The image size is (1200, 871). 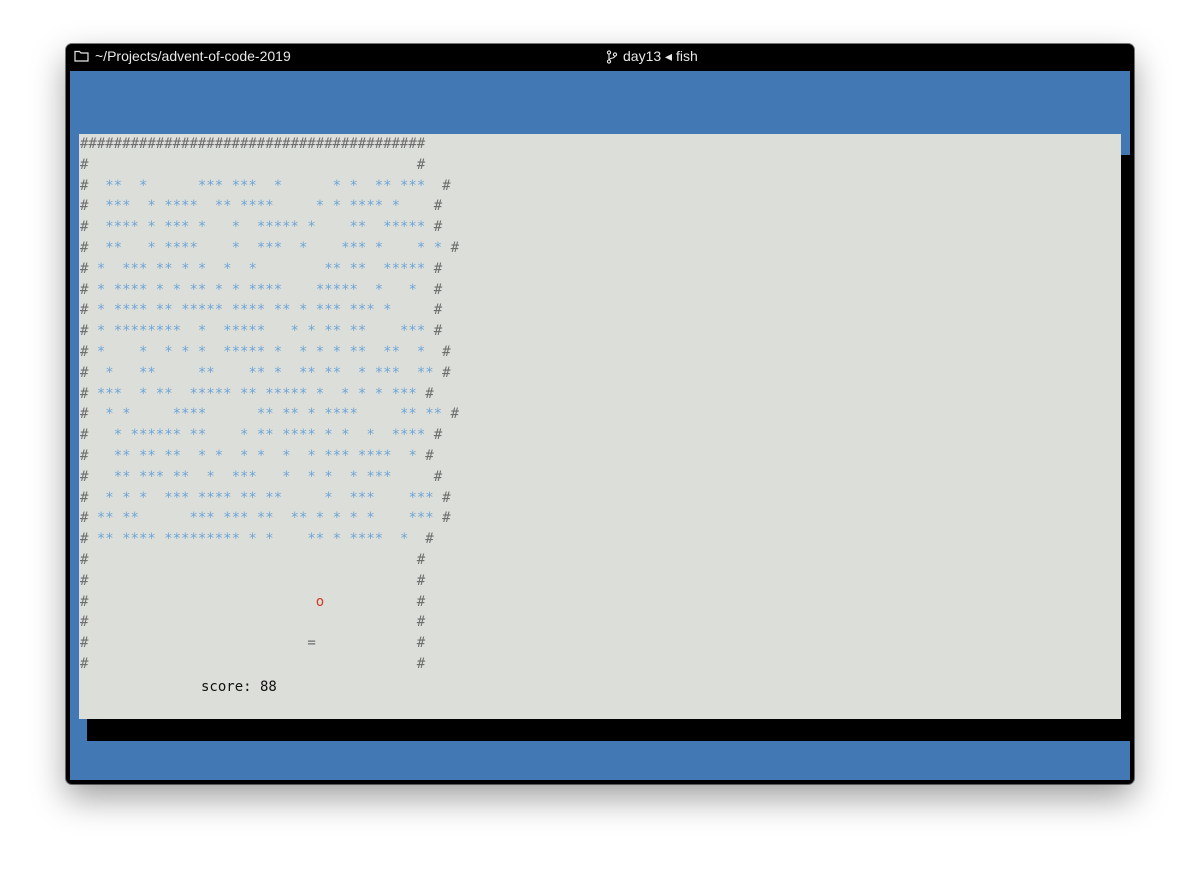 I want to click on game-row: # *** * ** ***** ** ***** * * * * *** #, so click(x=257, y=393).